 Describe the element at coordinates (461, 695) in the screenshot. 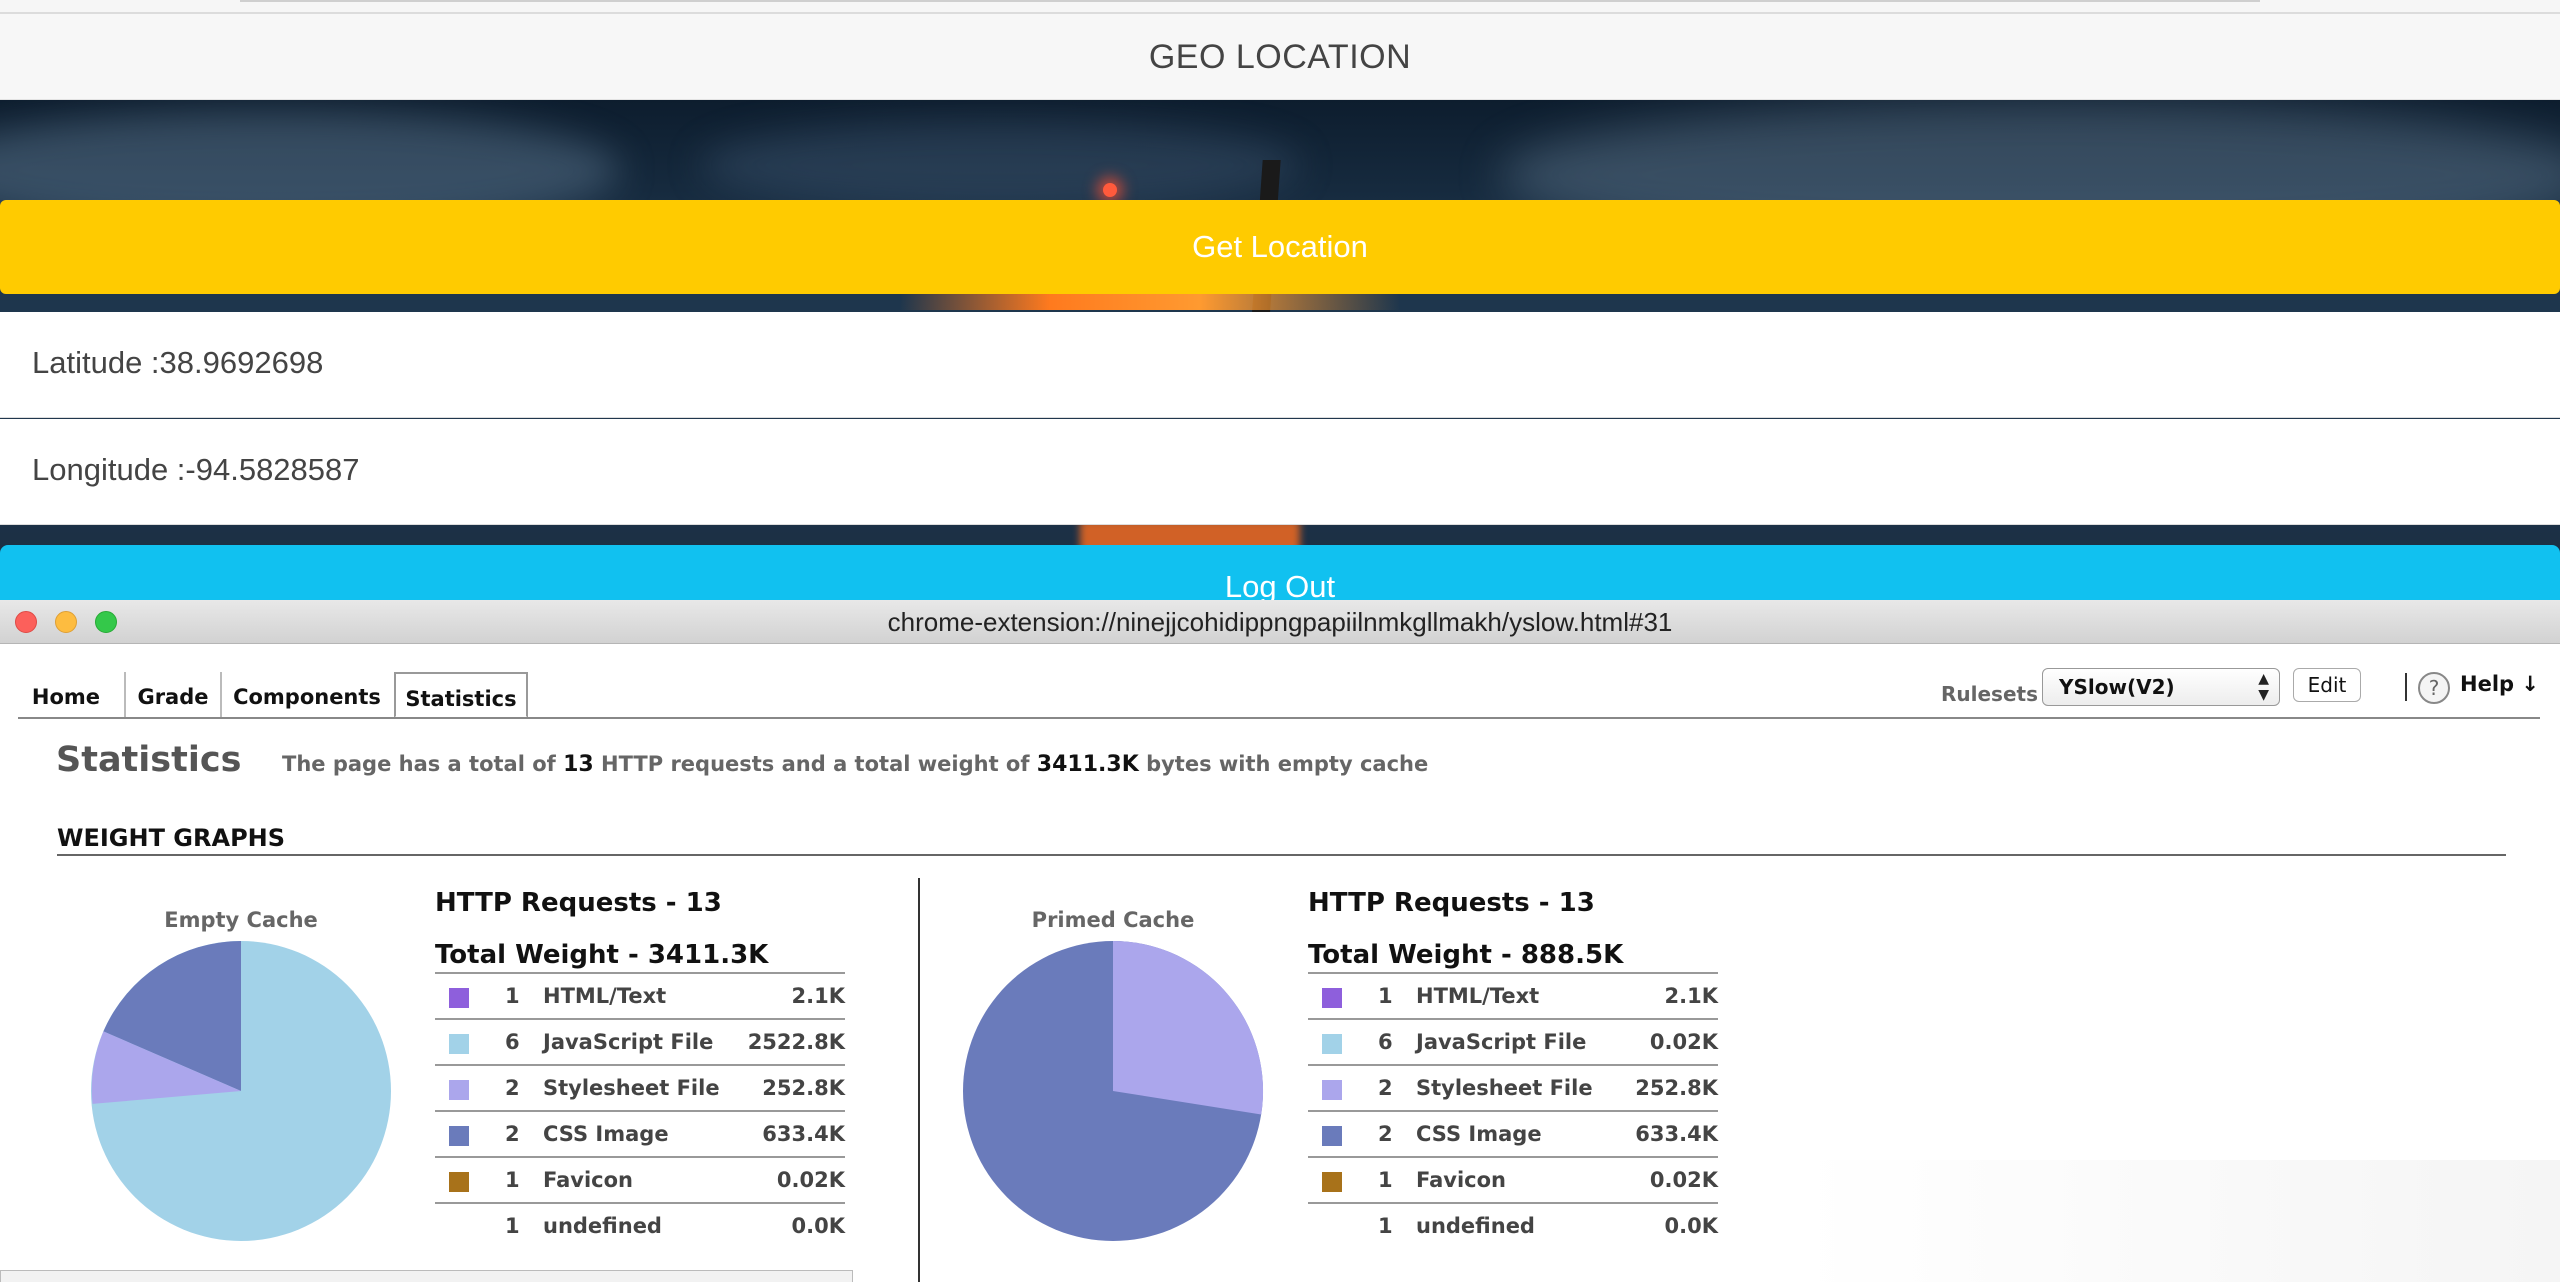

I see `tab-statistics: Statistics` at that location.